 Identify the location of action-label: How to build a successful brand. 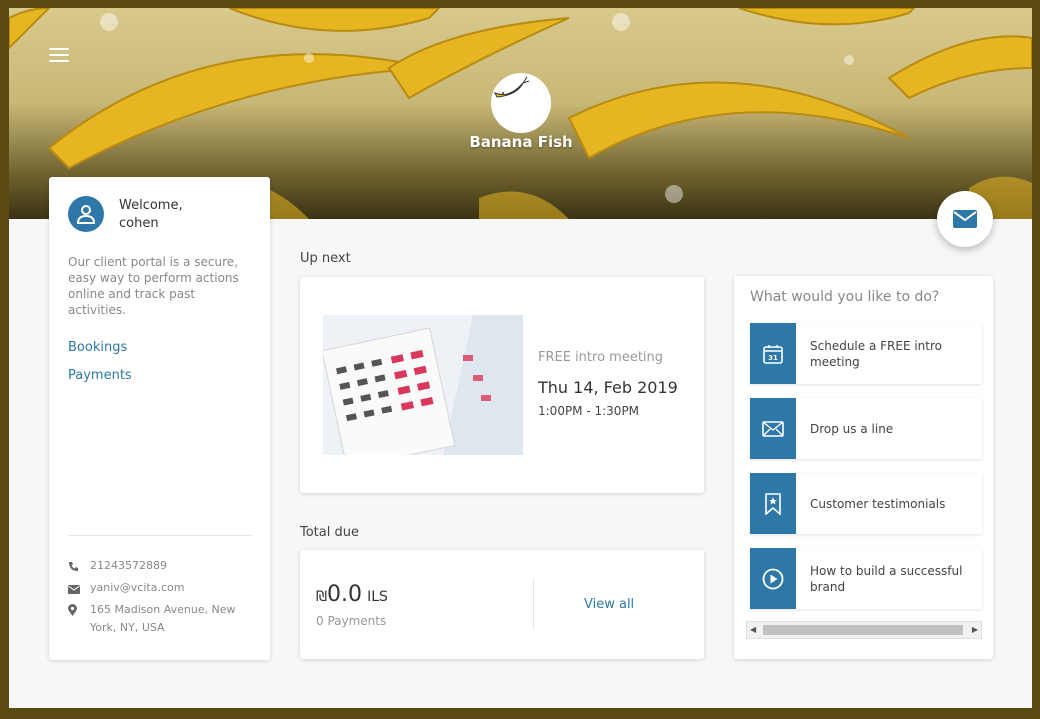
(886, 578).